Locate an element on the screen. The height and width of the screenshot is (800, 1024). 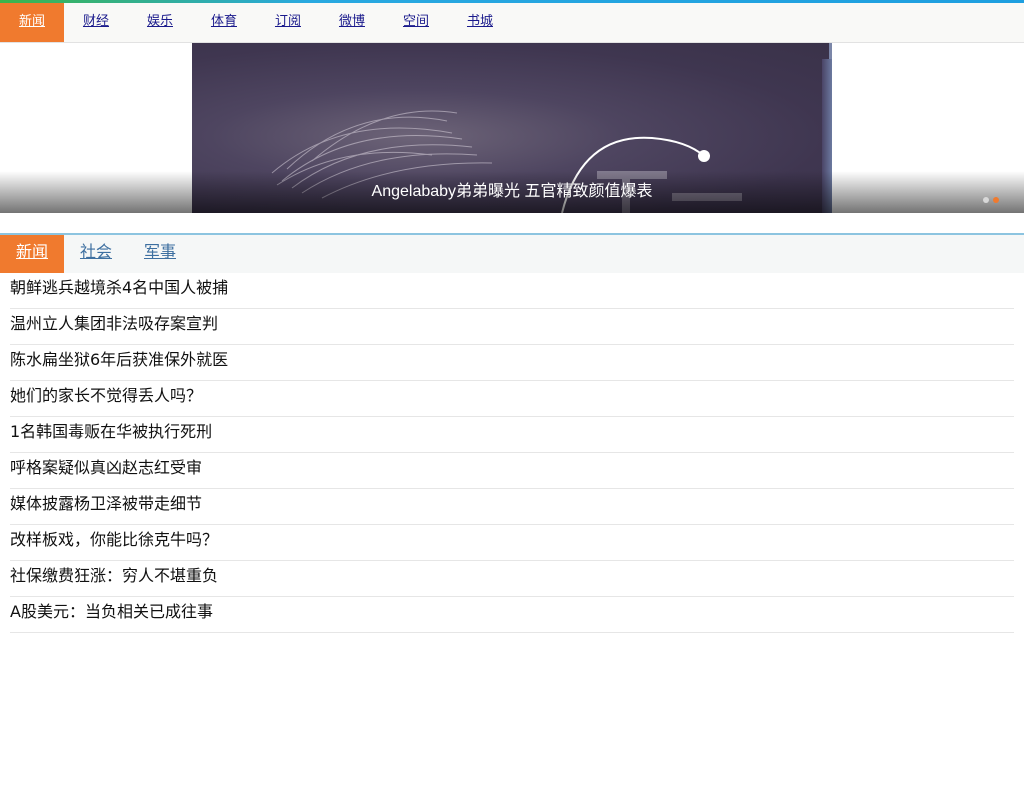
tab-society: 社会 is located at coordinates (96, 254).